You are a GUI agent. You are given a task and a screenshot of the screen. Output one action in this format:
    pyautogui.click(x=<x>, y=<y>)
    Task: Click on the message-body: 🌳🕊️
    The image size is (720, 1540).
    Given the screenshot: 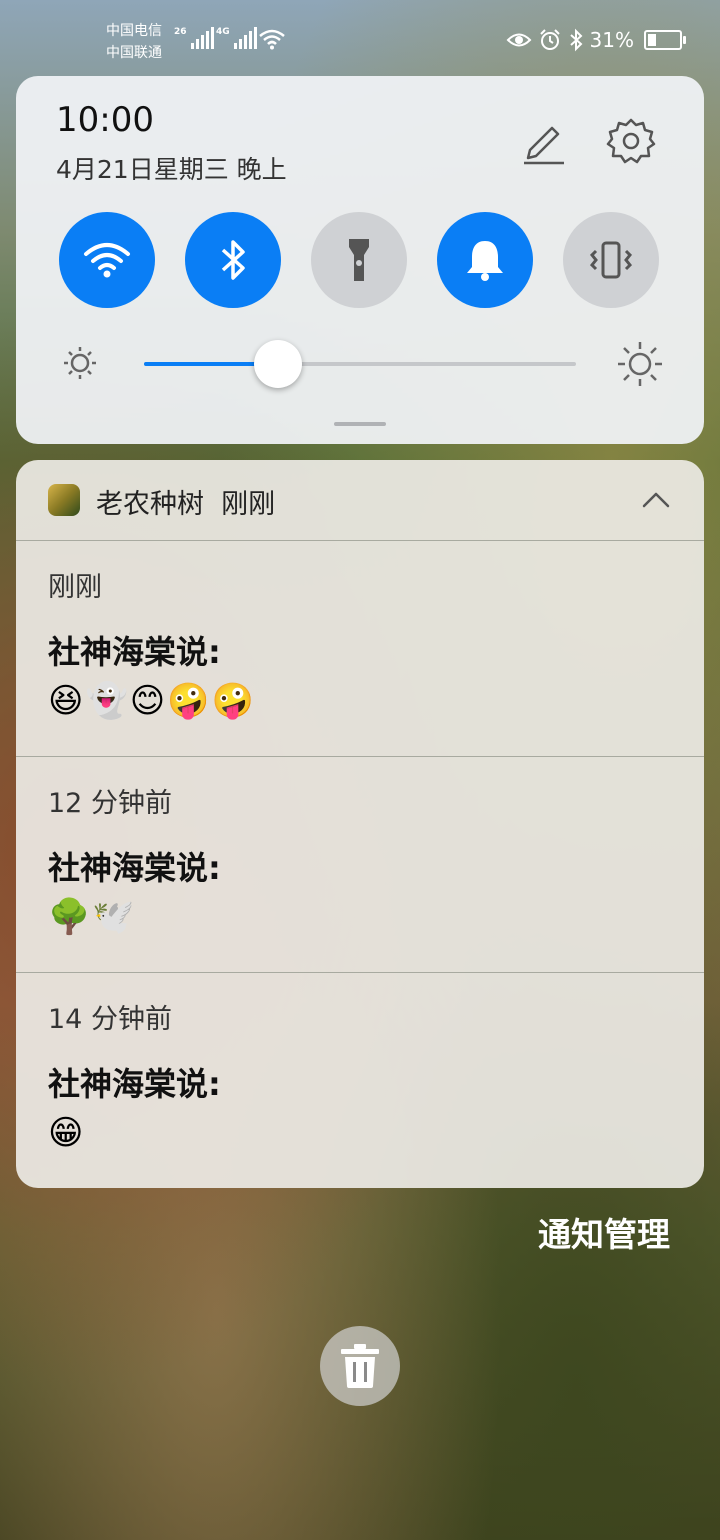 What is the action you would take?
    pyautogui.click(x=92, y=917)
    